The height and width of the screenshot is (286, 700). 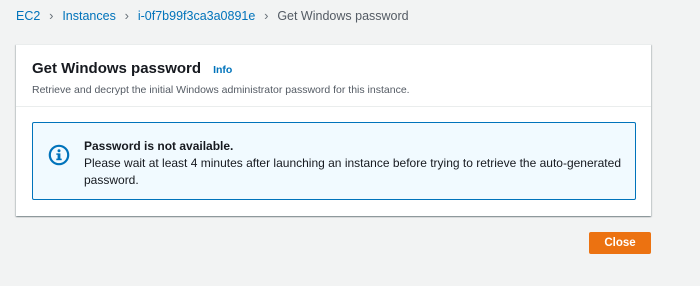 What do you see at coordinates (343, 16) in the screenshot?
I see `breadcrumb-current-page: Get Windows password` at bounding box center [343, 16].